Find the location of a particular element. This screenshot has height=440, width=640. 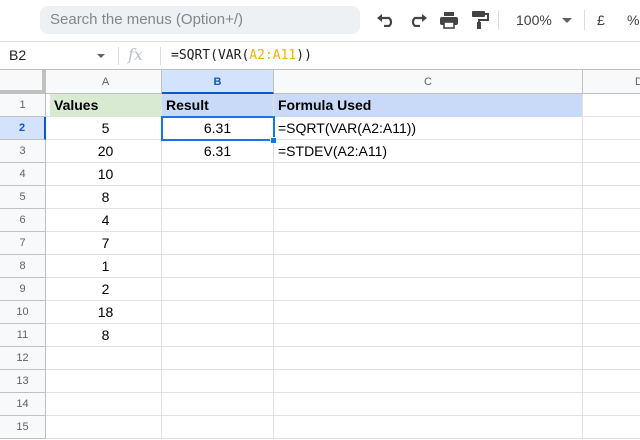

table-row: 1 Values Result Formula Used is located at coordinates (320, 105).